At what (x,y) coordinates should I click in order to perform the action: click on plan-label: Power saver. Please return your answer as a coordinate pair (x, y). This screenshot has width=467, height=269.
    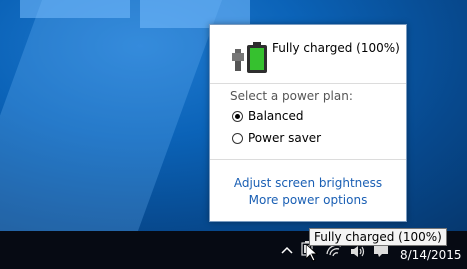
    Looking at the image, I should click on (285, 138).